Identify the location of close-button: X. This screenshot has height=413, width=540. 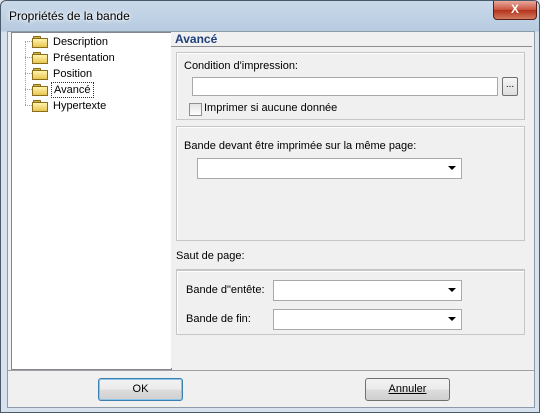
(515, 10).